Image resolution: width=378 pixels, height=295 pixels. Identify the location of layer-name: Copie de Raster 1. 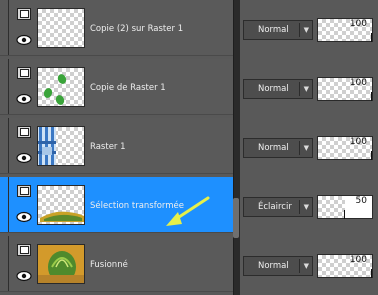
(128, 88).